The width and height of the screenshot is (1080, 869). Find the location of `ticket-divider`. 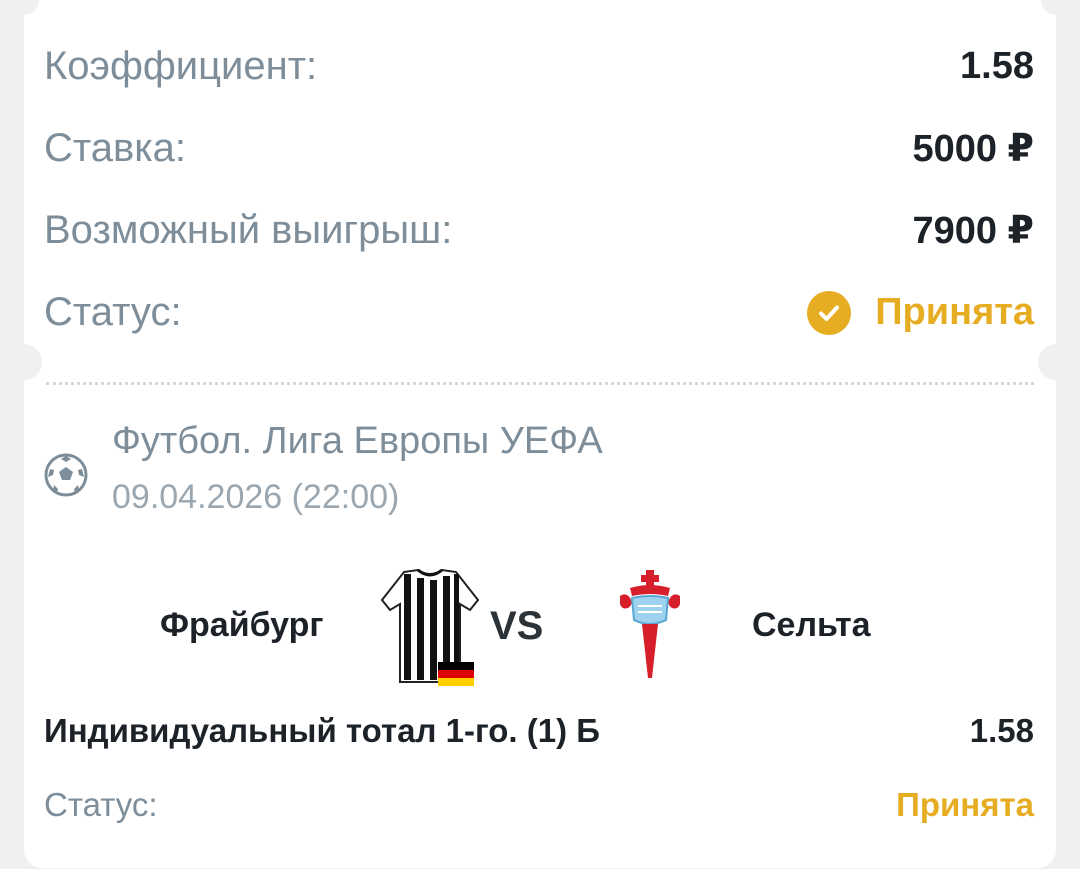

ticket-divider is located at coordinates (540, 383).